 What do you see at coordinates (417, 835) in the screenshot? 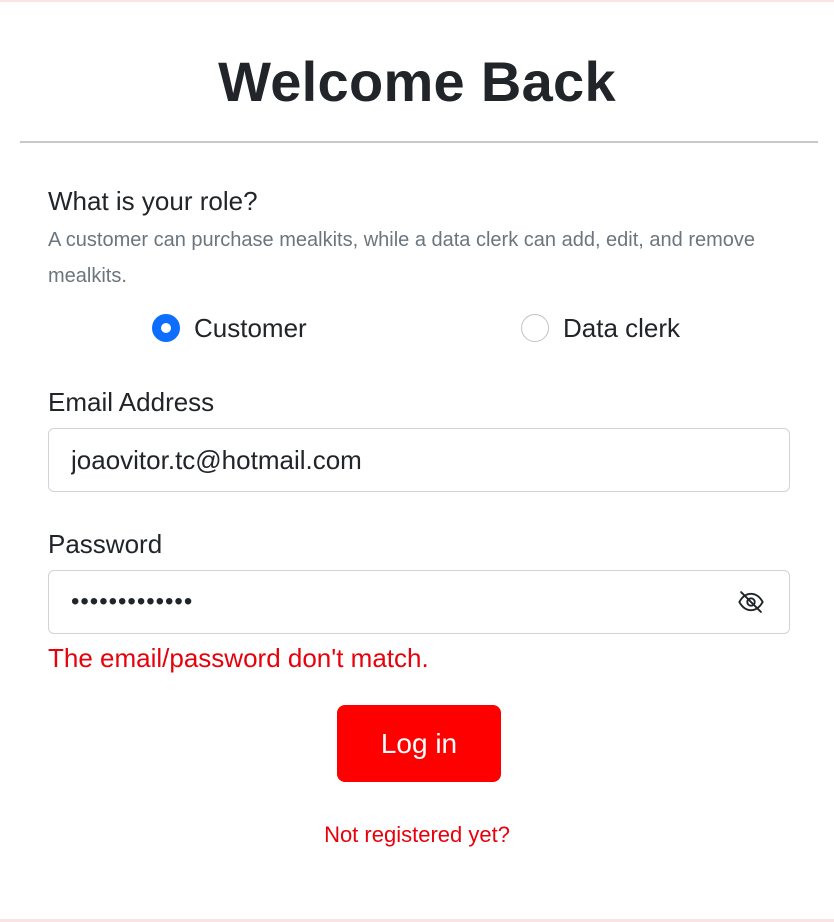
I see `register-link: Not registered yet?` at bounding box center [417, 835].